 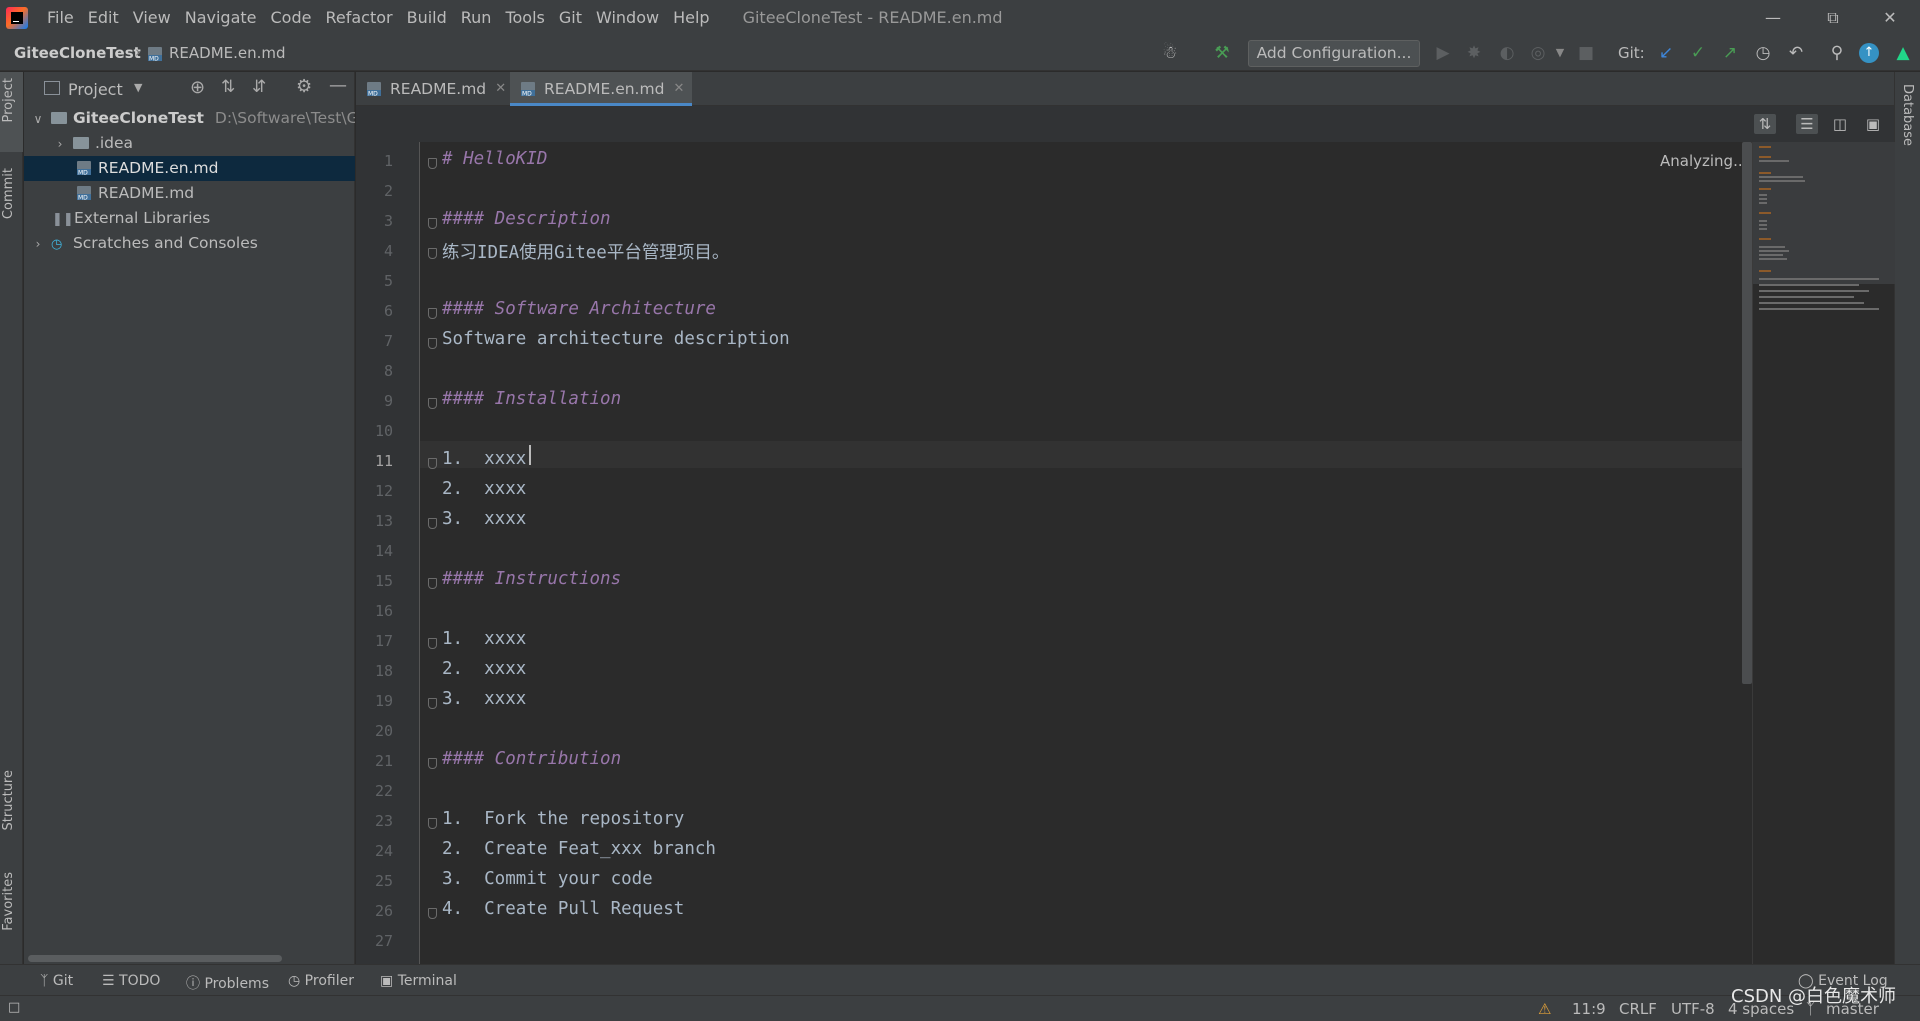 I want to click on minimize-icon: —, so click(x=1773, y=17).